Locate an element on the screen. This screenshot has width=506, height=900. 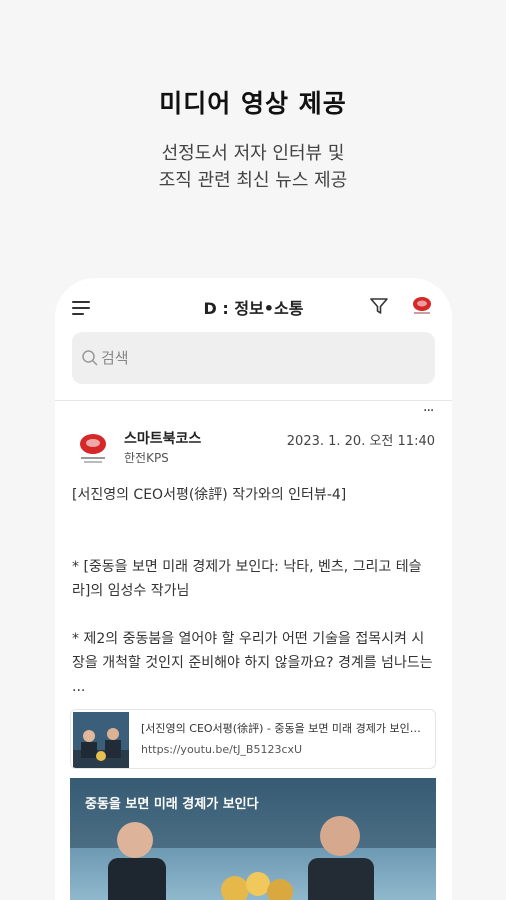
promo-subtitle-line2: 조직 관련 최신 뉴스 제공 is located at coordinates (253, 180).